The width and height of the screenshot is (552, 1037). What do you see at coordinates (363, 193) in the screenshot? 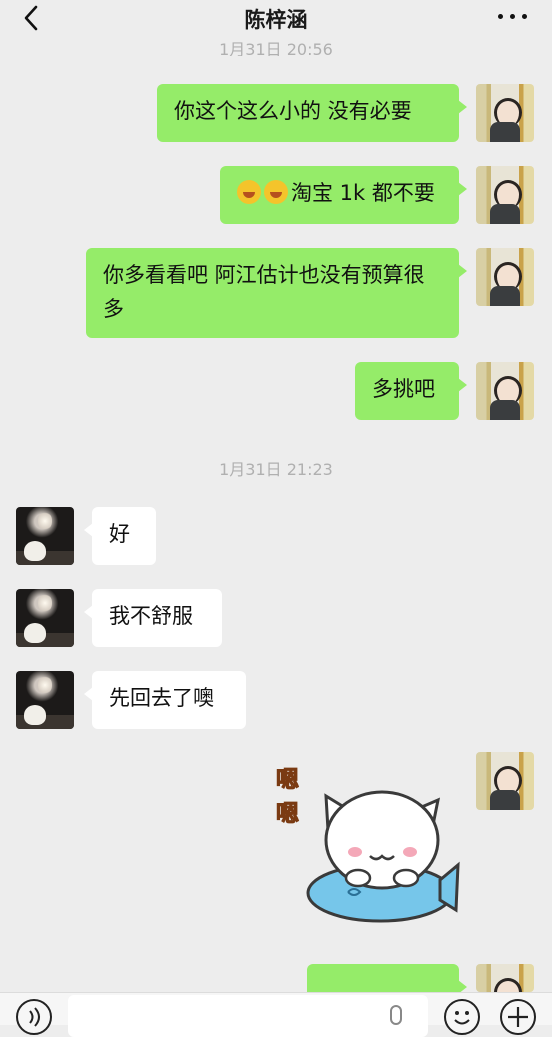
I see `message-text: 淘宝 1k 都不要` at bounding box center [363, 193].